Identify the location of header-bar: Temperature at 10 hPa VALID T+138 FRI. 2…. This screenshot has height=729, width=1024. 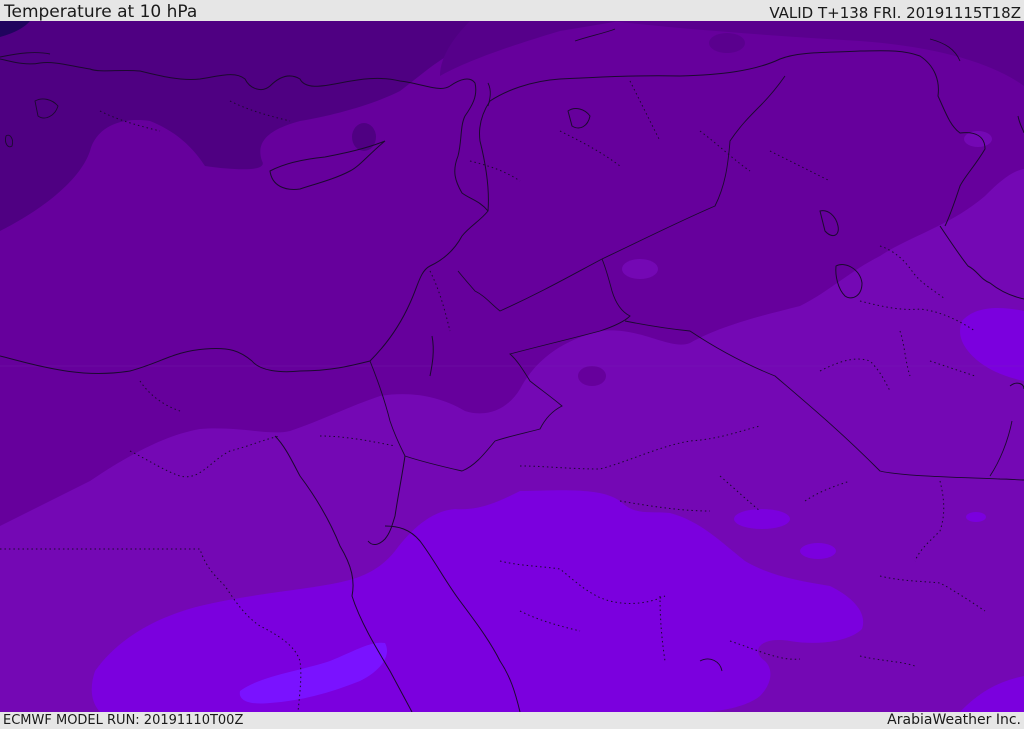
(512, 10).